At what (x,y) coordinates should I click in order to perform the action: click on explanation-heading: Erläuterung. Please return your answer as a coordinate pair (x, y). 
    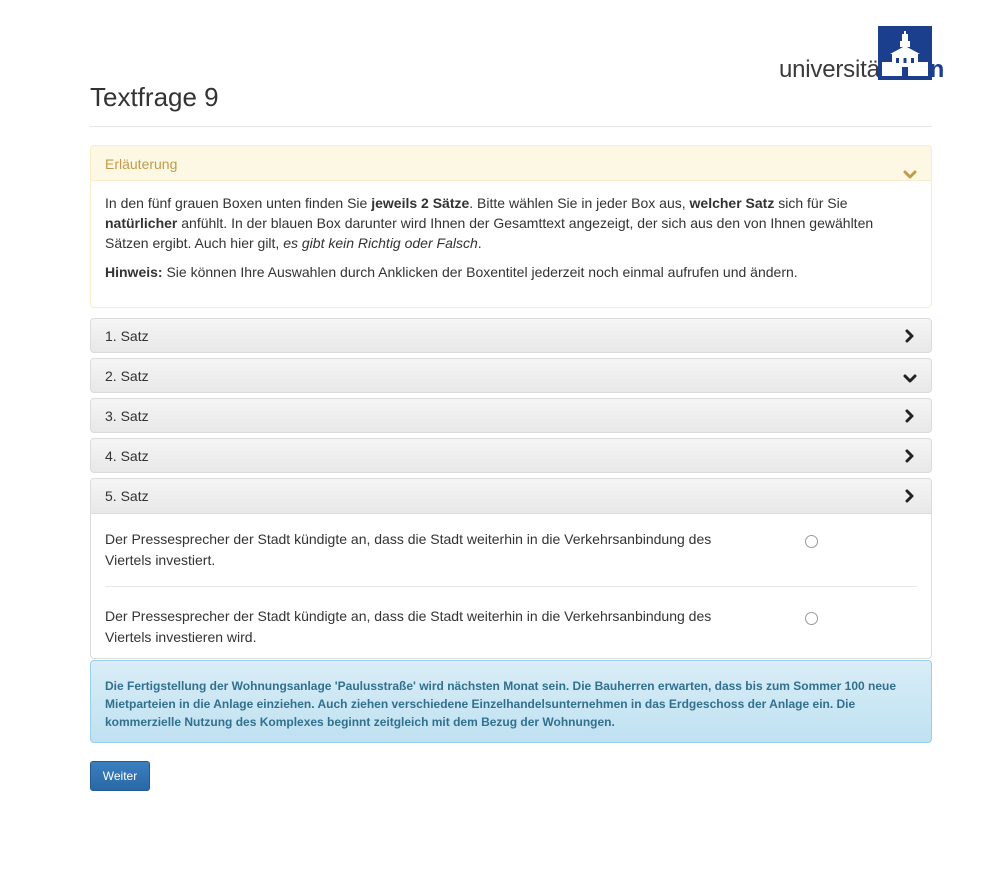
    Looking at the image, I should click on (141, 164).